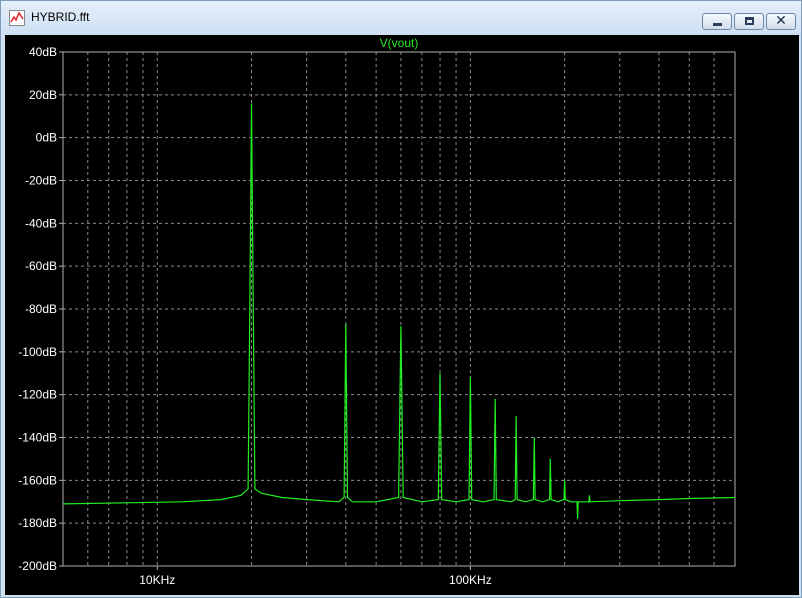  Describe the element at coordinates (37, 480) in the screenshot. I see `y-tick-label: -160dB` at that location.